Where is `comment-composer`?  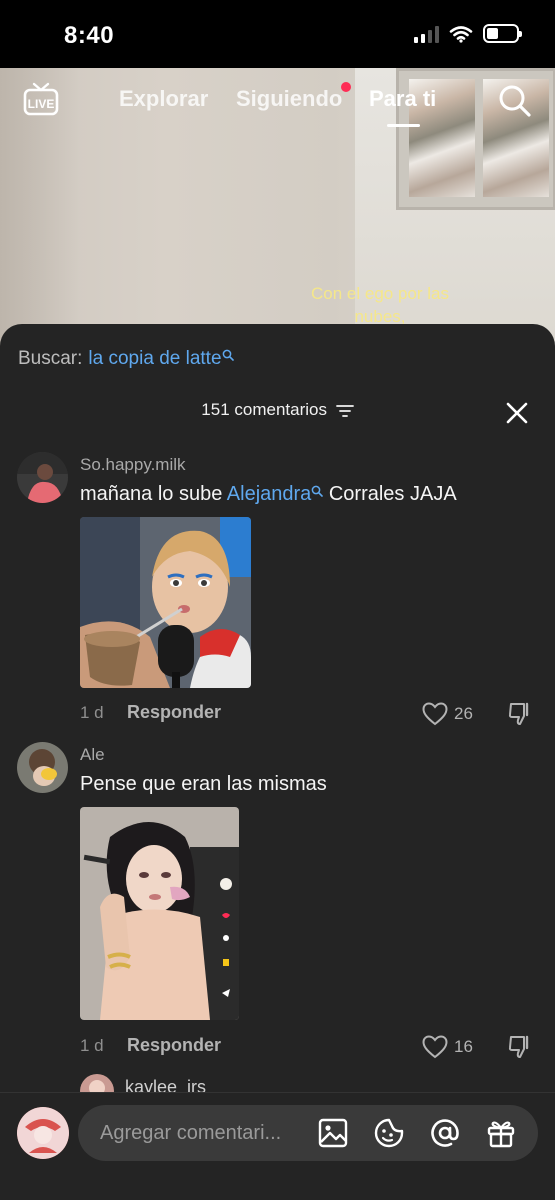 comment-composer is located at coordinates (277, 1146).